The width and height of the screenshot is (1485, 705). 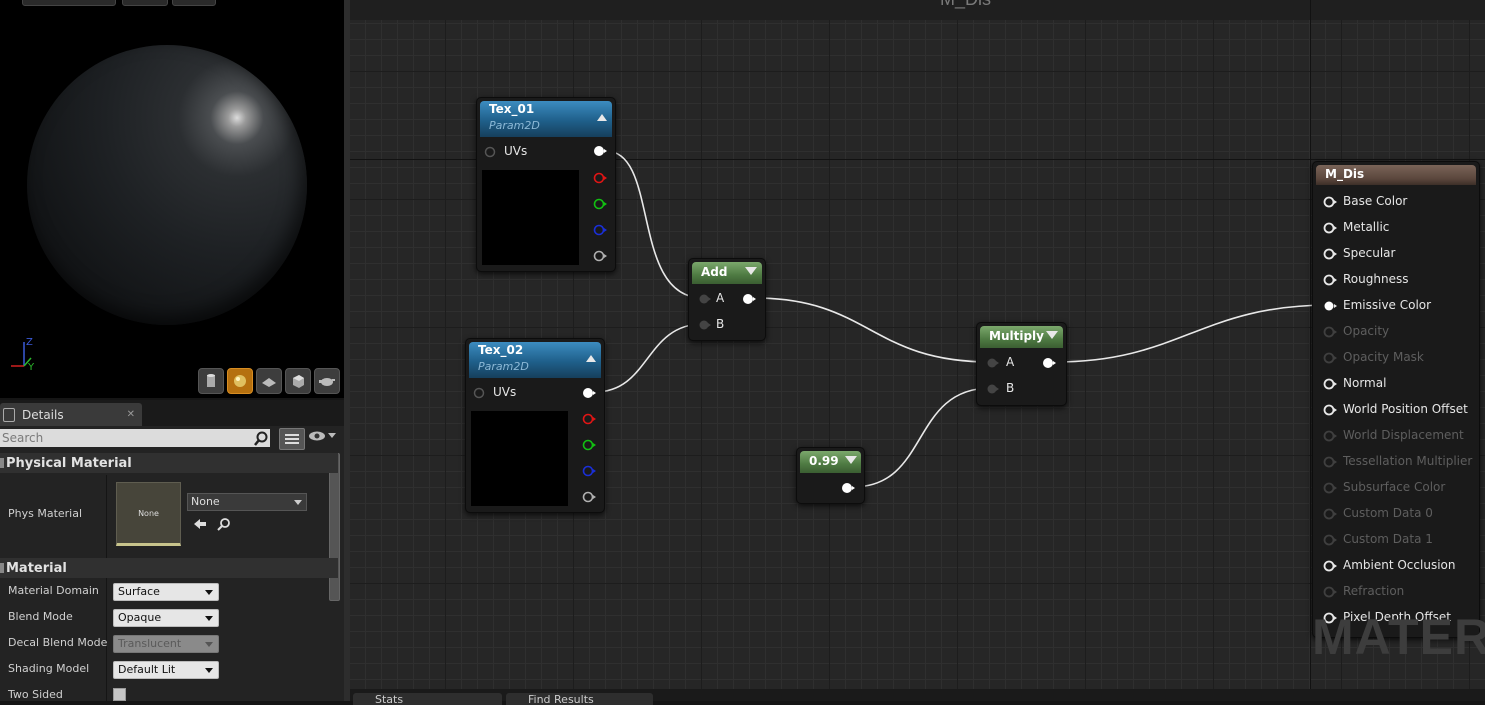 What do you see at coordinates (135, 438) in the screenshot?
I see `search-input` at bounding box center [135, 438].